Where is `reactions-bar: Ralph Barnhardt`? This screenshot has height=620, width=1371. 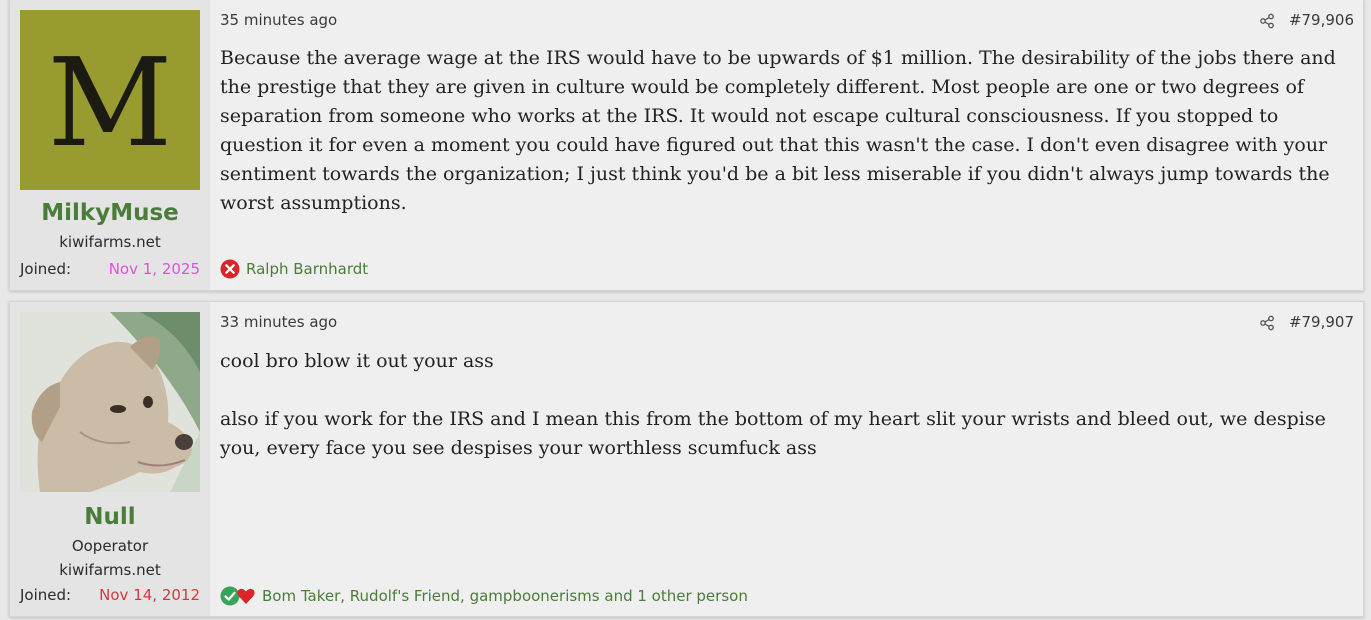 reactions-bar: Ralph Barnhardt is located at coordinates (294, 269).